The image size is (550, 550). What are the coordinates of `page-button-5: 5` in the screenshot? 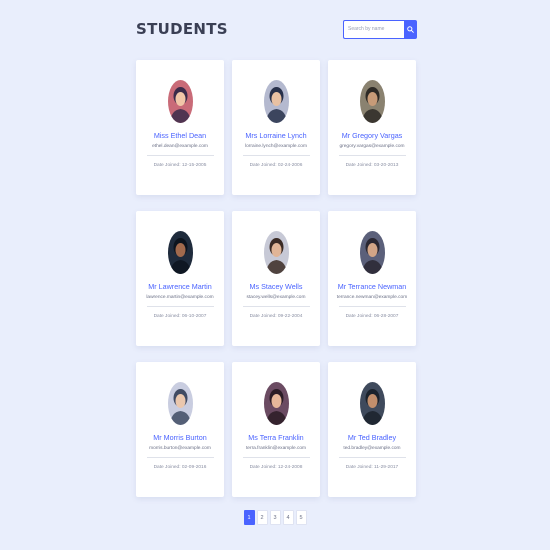 It's located at (301, 517).